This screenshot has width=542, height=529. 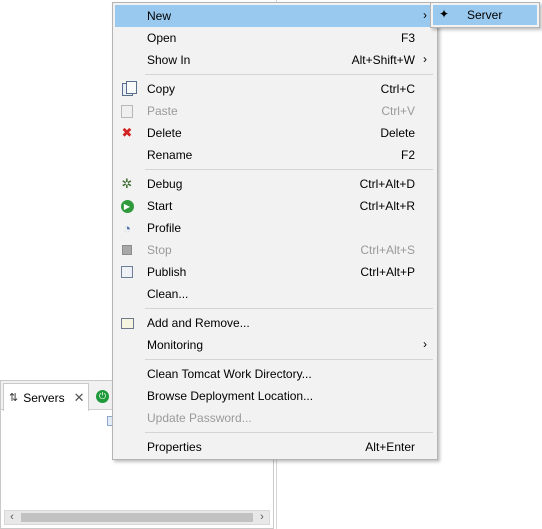 I want to click on delete-icon: ✖, so click(x=127, y=132).